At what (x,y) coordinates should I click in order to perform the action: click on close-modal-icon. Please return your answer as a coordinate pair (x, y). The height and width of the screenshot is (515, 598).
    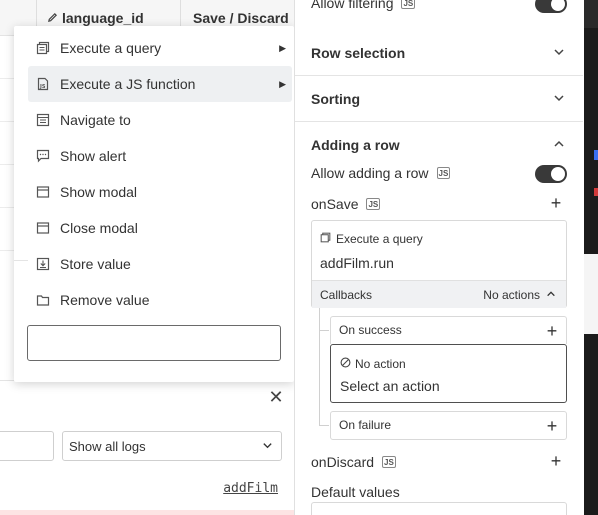
    Looking at the image, I should click on (43, 228).